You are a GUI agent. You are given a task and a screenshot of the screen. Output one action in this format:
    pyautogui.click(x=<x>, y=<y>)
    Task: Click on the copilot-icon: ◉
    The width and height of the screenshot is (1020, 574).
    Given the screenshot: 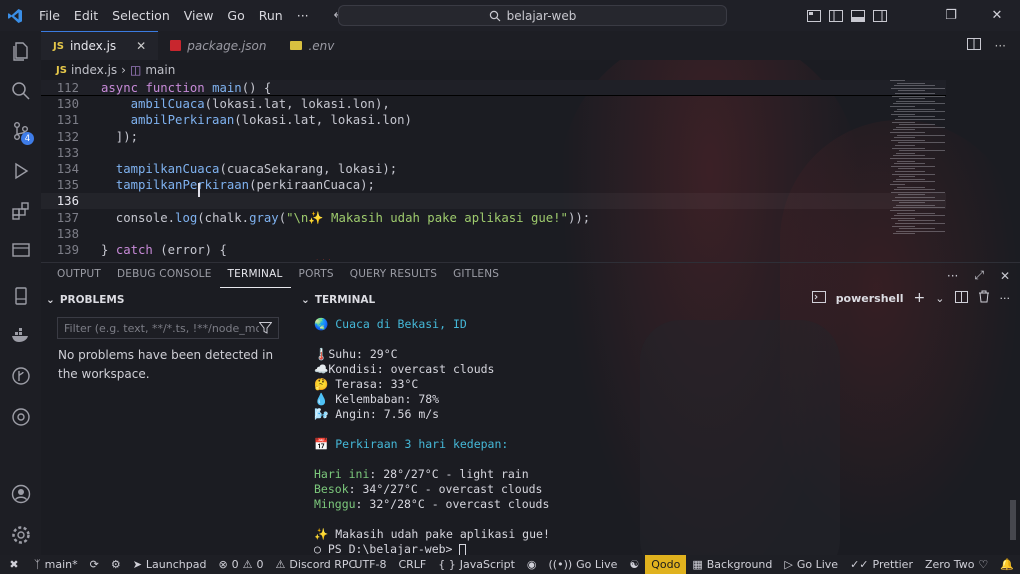 What is the action you would take?
    pyautogui.click(x=532, y=564)
    